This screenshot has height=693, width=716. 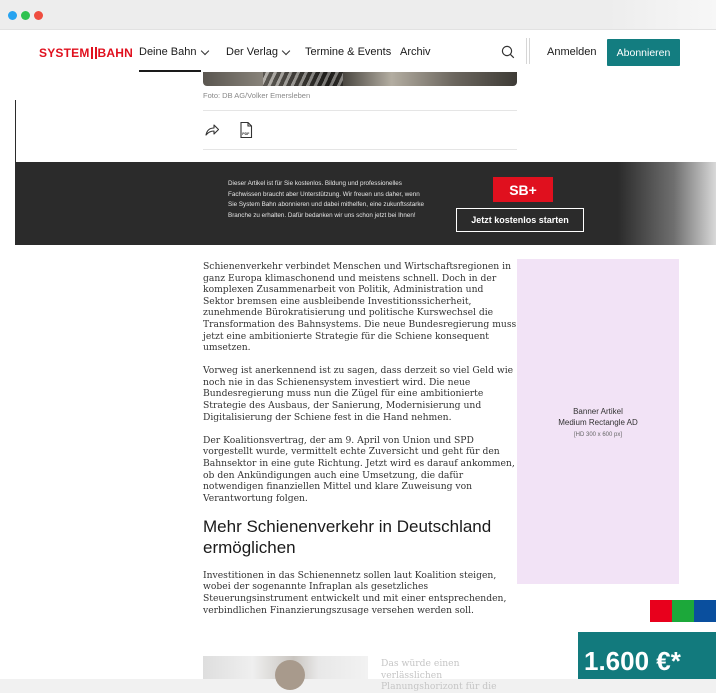 What do you see at coordinates (598, 411) in the screenshot?
I see `ad-title: Banner Artikel` at bounding box center [598, 411].